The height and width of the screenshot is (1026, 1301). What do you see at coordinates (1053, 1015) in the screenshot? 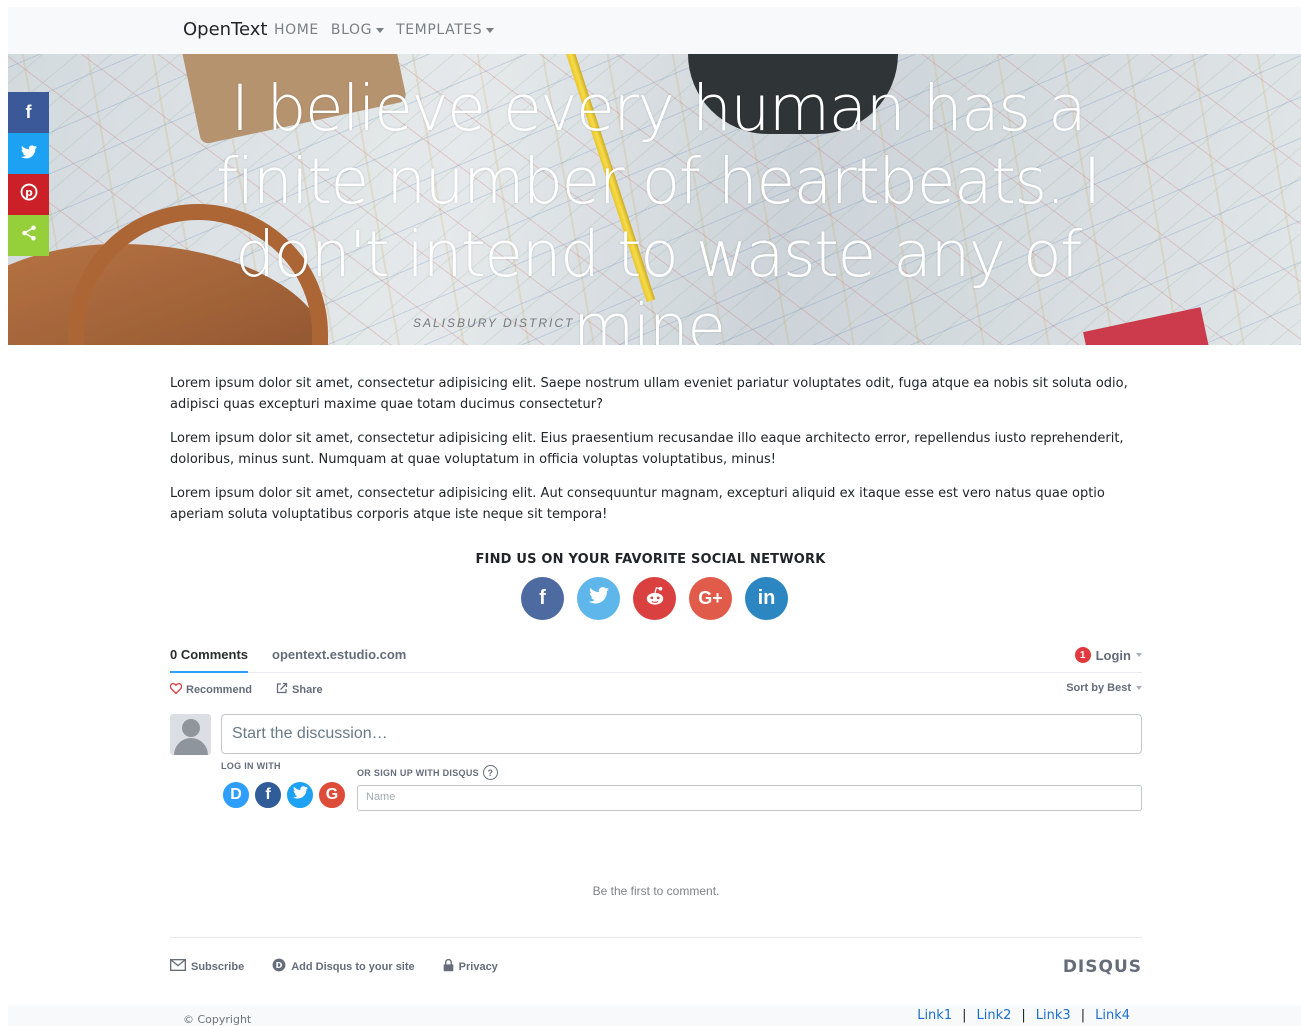
I see `footer-link-3: Link3` at bounding box center [1053, 1015].